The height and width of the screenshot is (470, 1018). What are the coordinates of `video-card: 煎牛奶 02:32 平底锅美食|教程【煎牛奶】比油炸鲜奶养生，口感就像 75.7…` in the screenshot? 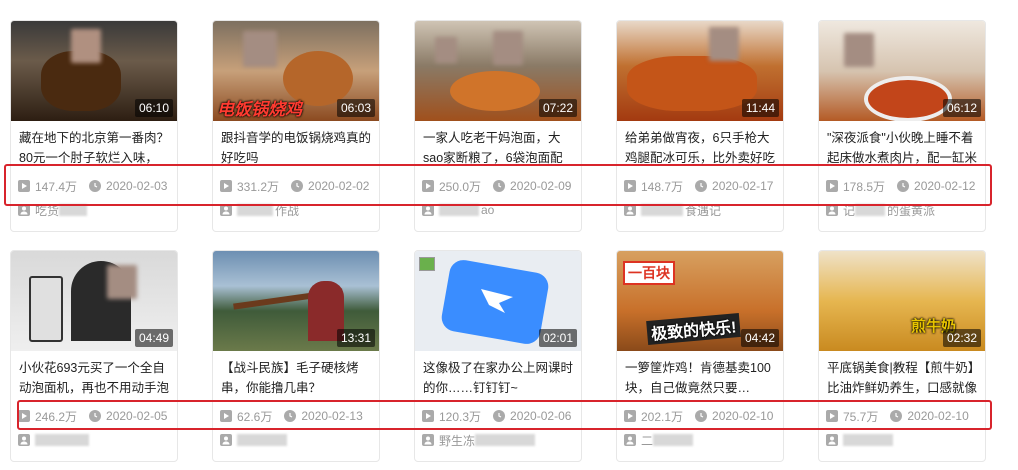 It's located at (902, 356).